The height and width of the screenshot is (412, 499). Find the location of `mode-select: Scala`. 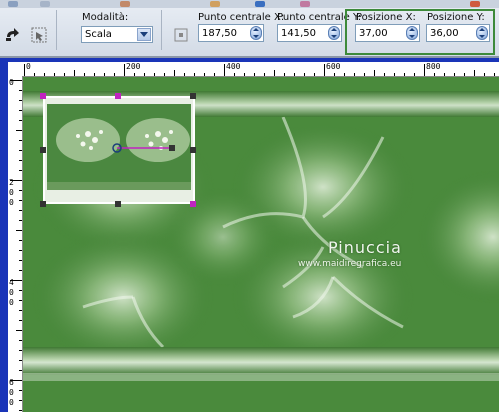

mode-select: Scala is located at coordinates (117, 34).